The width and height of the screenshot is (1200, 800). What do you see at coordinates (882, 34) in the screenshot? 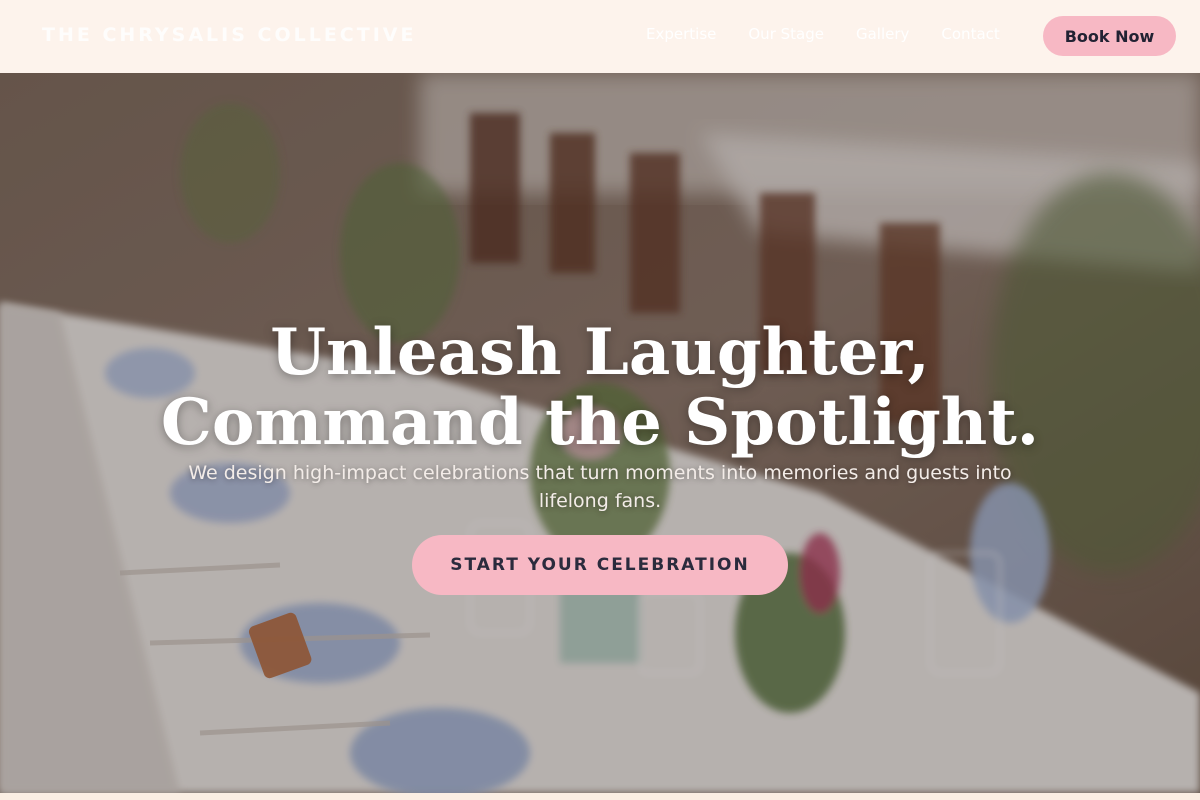
I see `nav-gallery: Gallery` at bounding box center [882, 34].